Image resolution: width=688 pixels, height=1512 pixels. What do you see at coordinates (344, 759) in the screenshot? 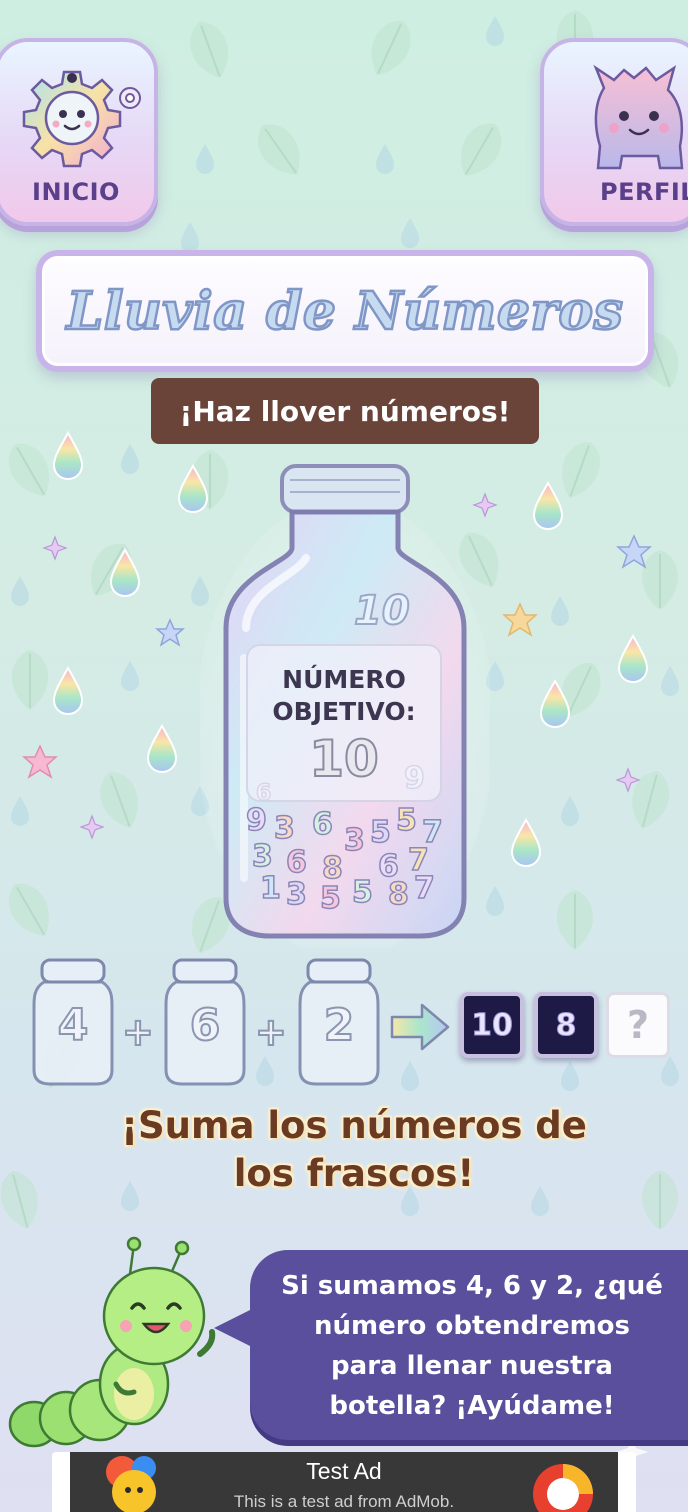
I see `target-value: 10` at bounding box center [344, 759].